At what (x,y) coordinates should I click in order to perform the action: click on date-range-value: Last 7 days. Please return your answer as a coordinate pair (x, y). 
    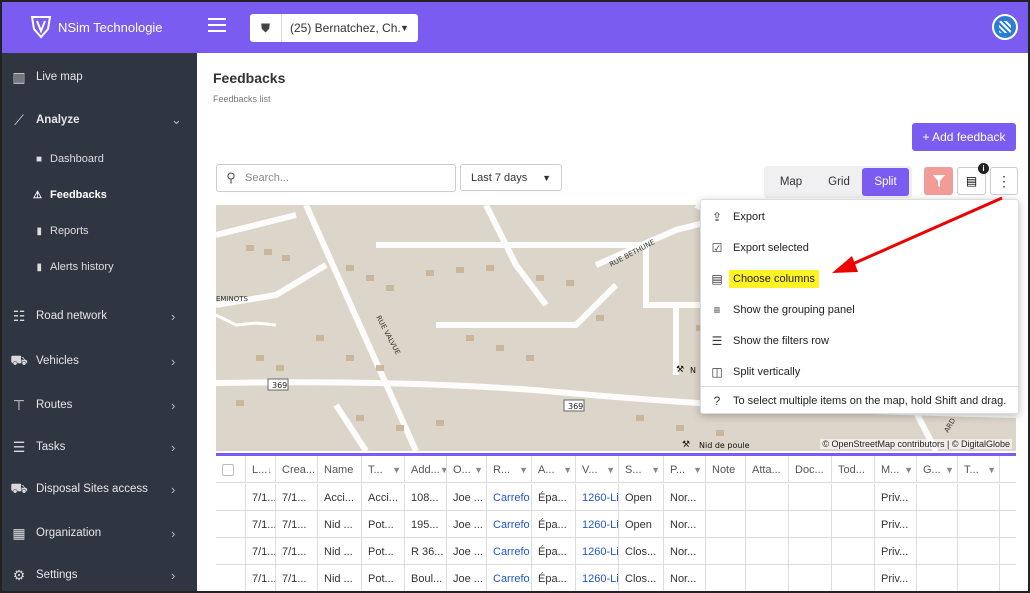
    Looking at the image, I should click on (499, 177).